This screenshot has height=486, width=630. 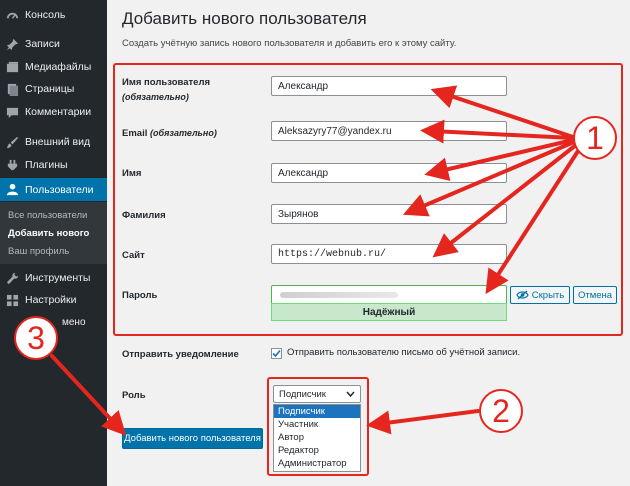 What do you see at coordinates (59, 189) in the screenshot?
I see `sidebar-item-label: Пользователи` at bounding box center [59, 189].